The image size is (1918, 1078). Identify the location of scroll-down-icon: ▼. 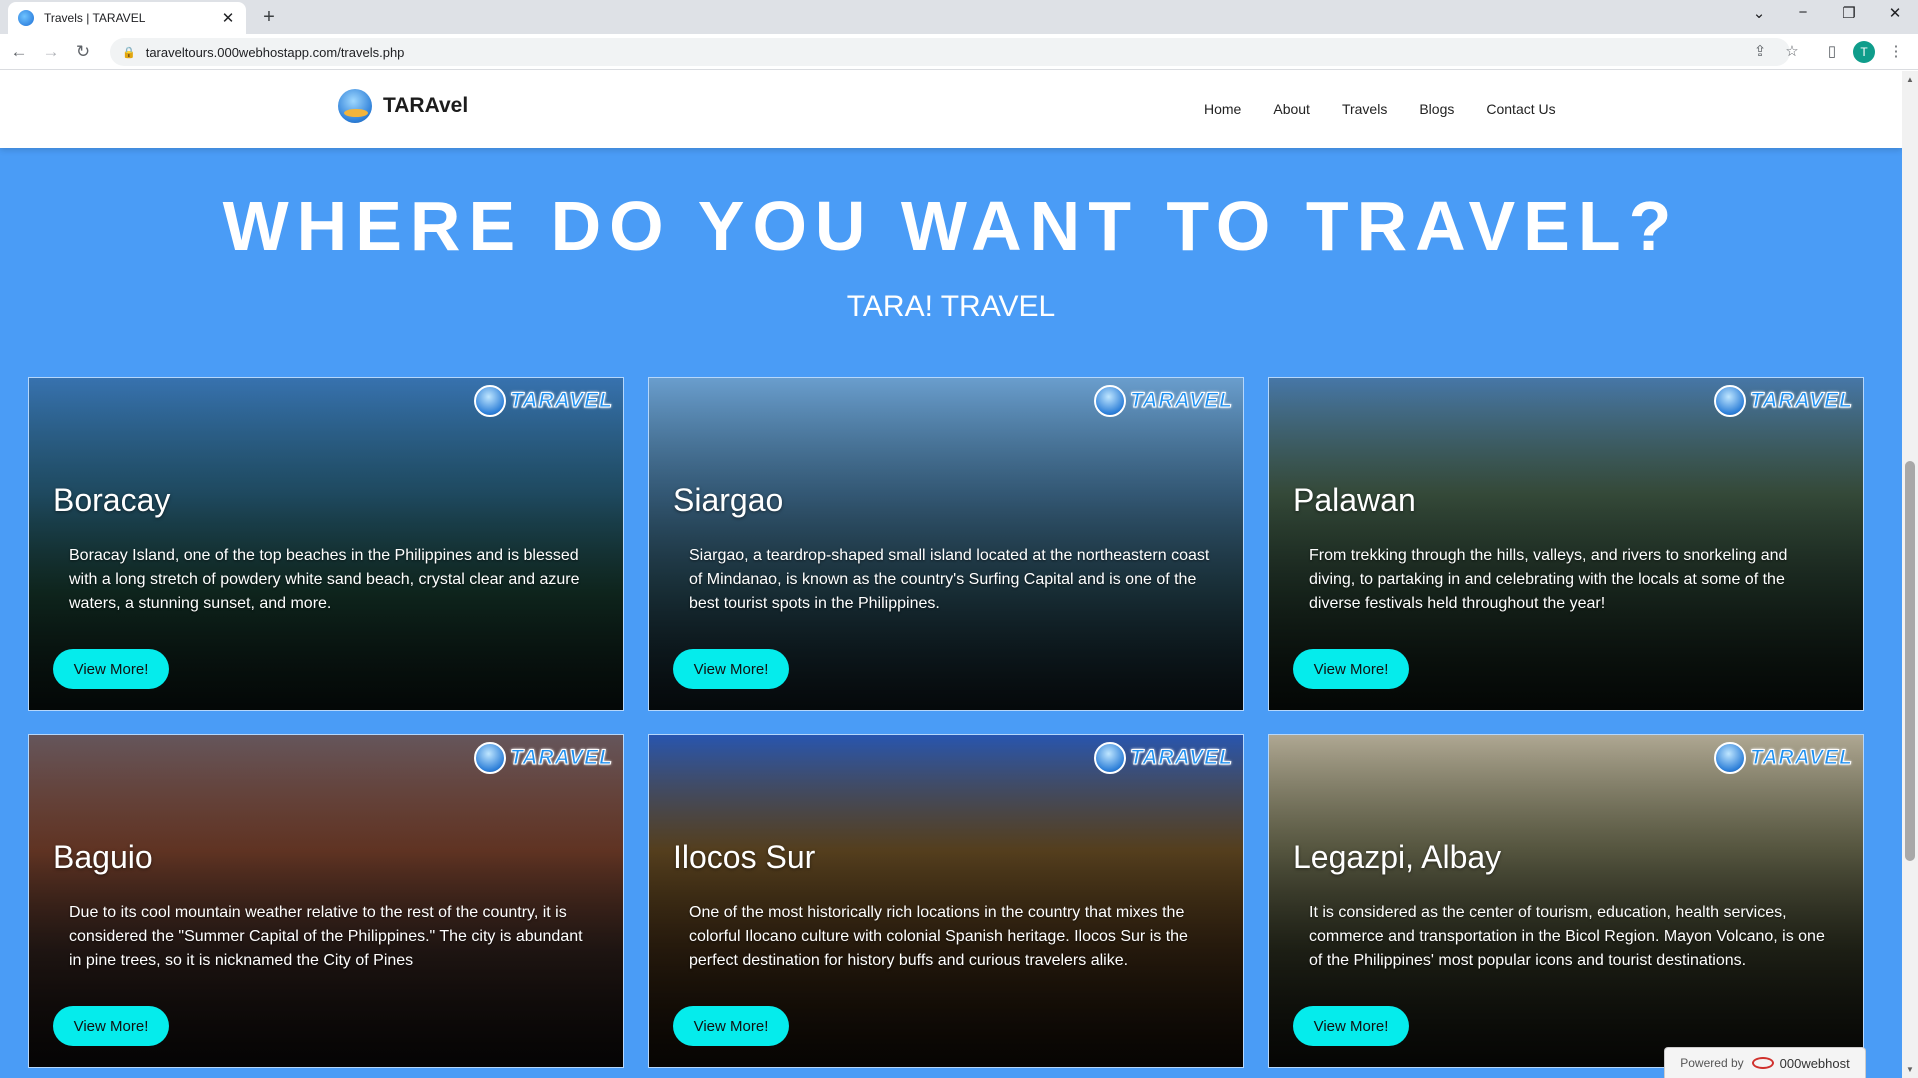
(1910, 1069).